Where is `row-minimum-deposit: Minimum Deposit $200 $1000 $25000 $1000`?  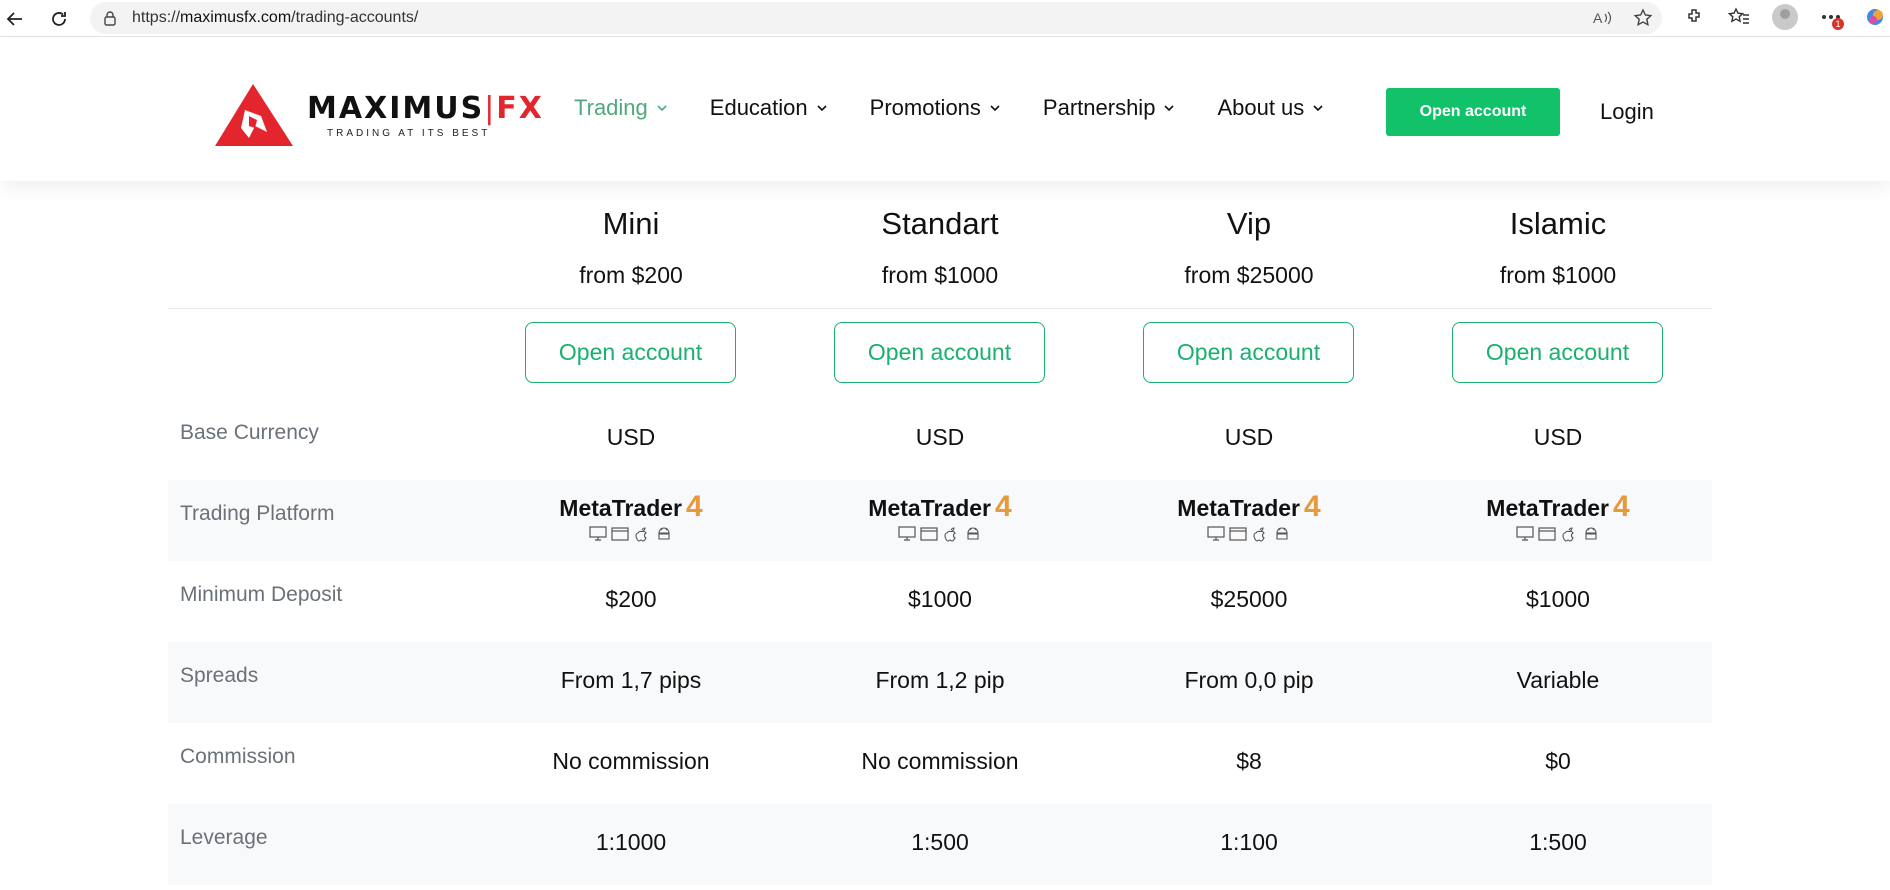
row-minimum-deposit: Minimum Deposit $200 $1000 $25000 $1000 is located at coordinates (940, 601).